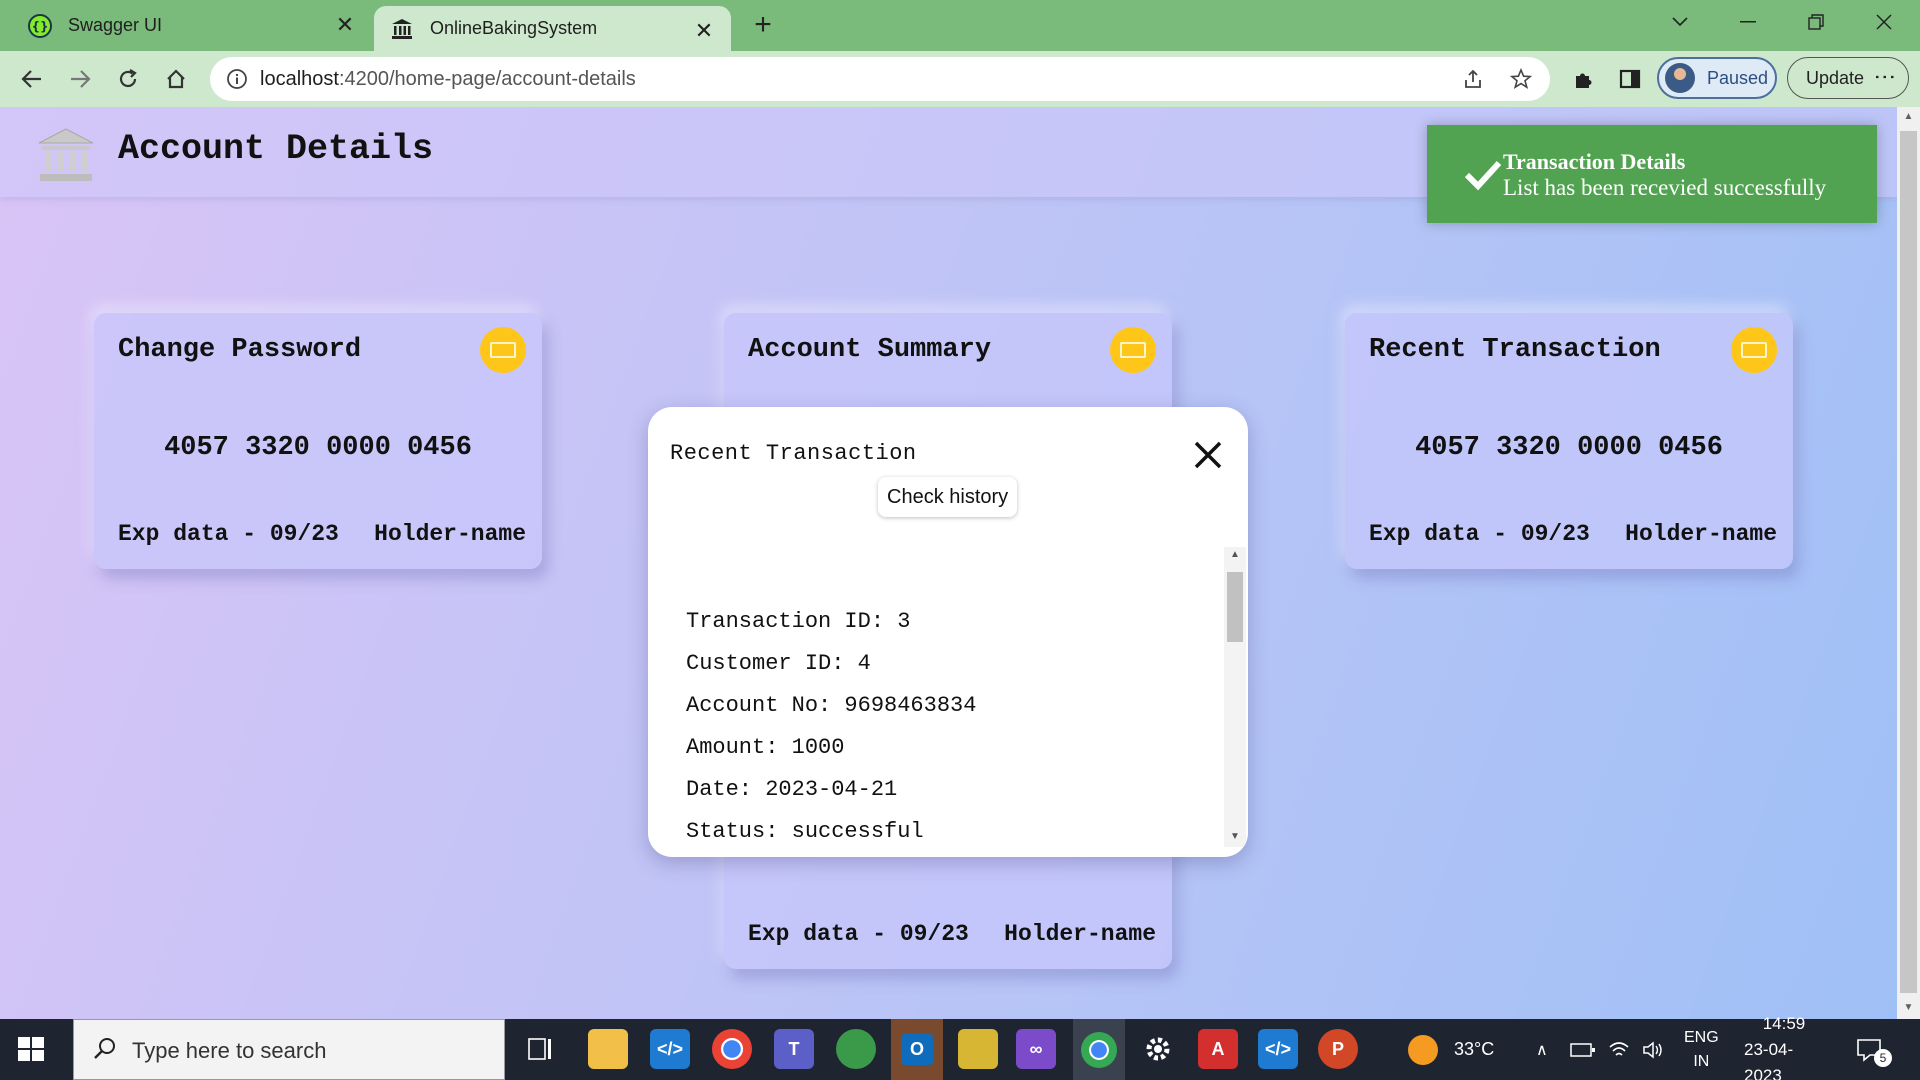 Image resolution: width=1920 pixels, height=1080 pixels. What do you see at coordinates (1885, 76) in the screenshot?
I see `more-menu-icon: ⋮` at bounding box center [1885, 76].